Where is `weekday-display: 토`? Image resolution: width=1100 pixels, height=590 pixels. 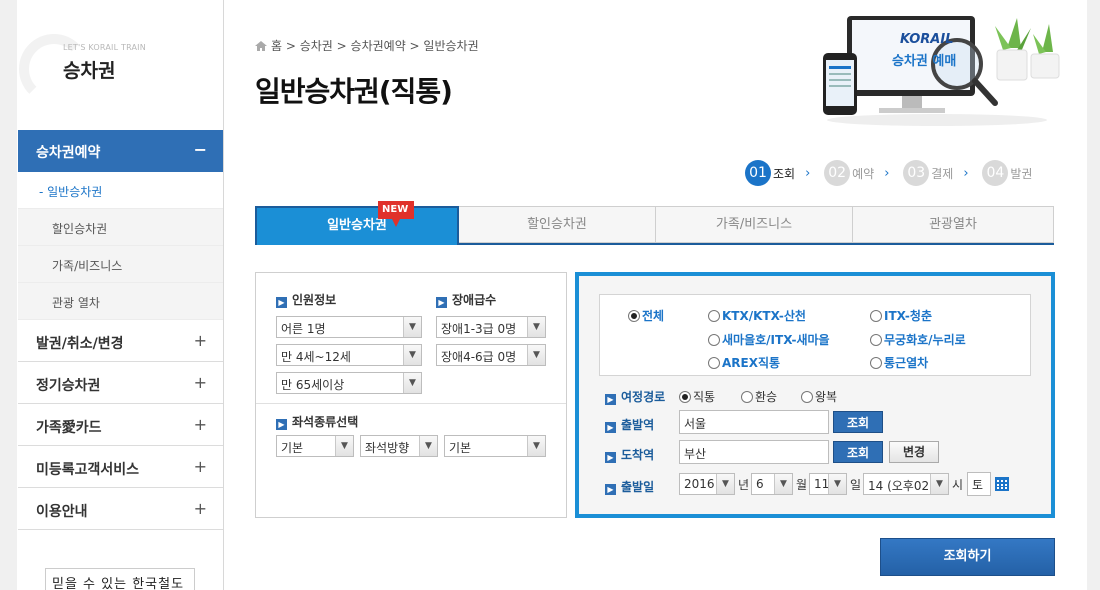 weekday-display: 토 is located at coordinates (979, 484).